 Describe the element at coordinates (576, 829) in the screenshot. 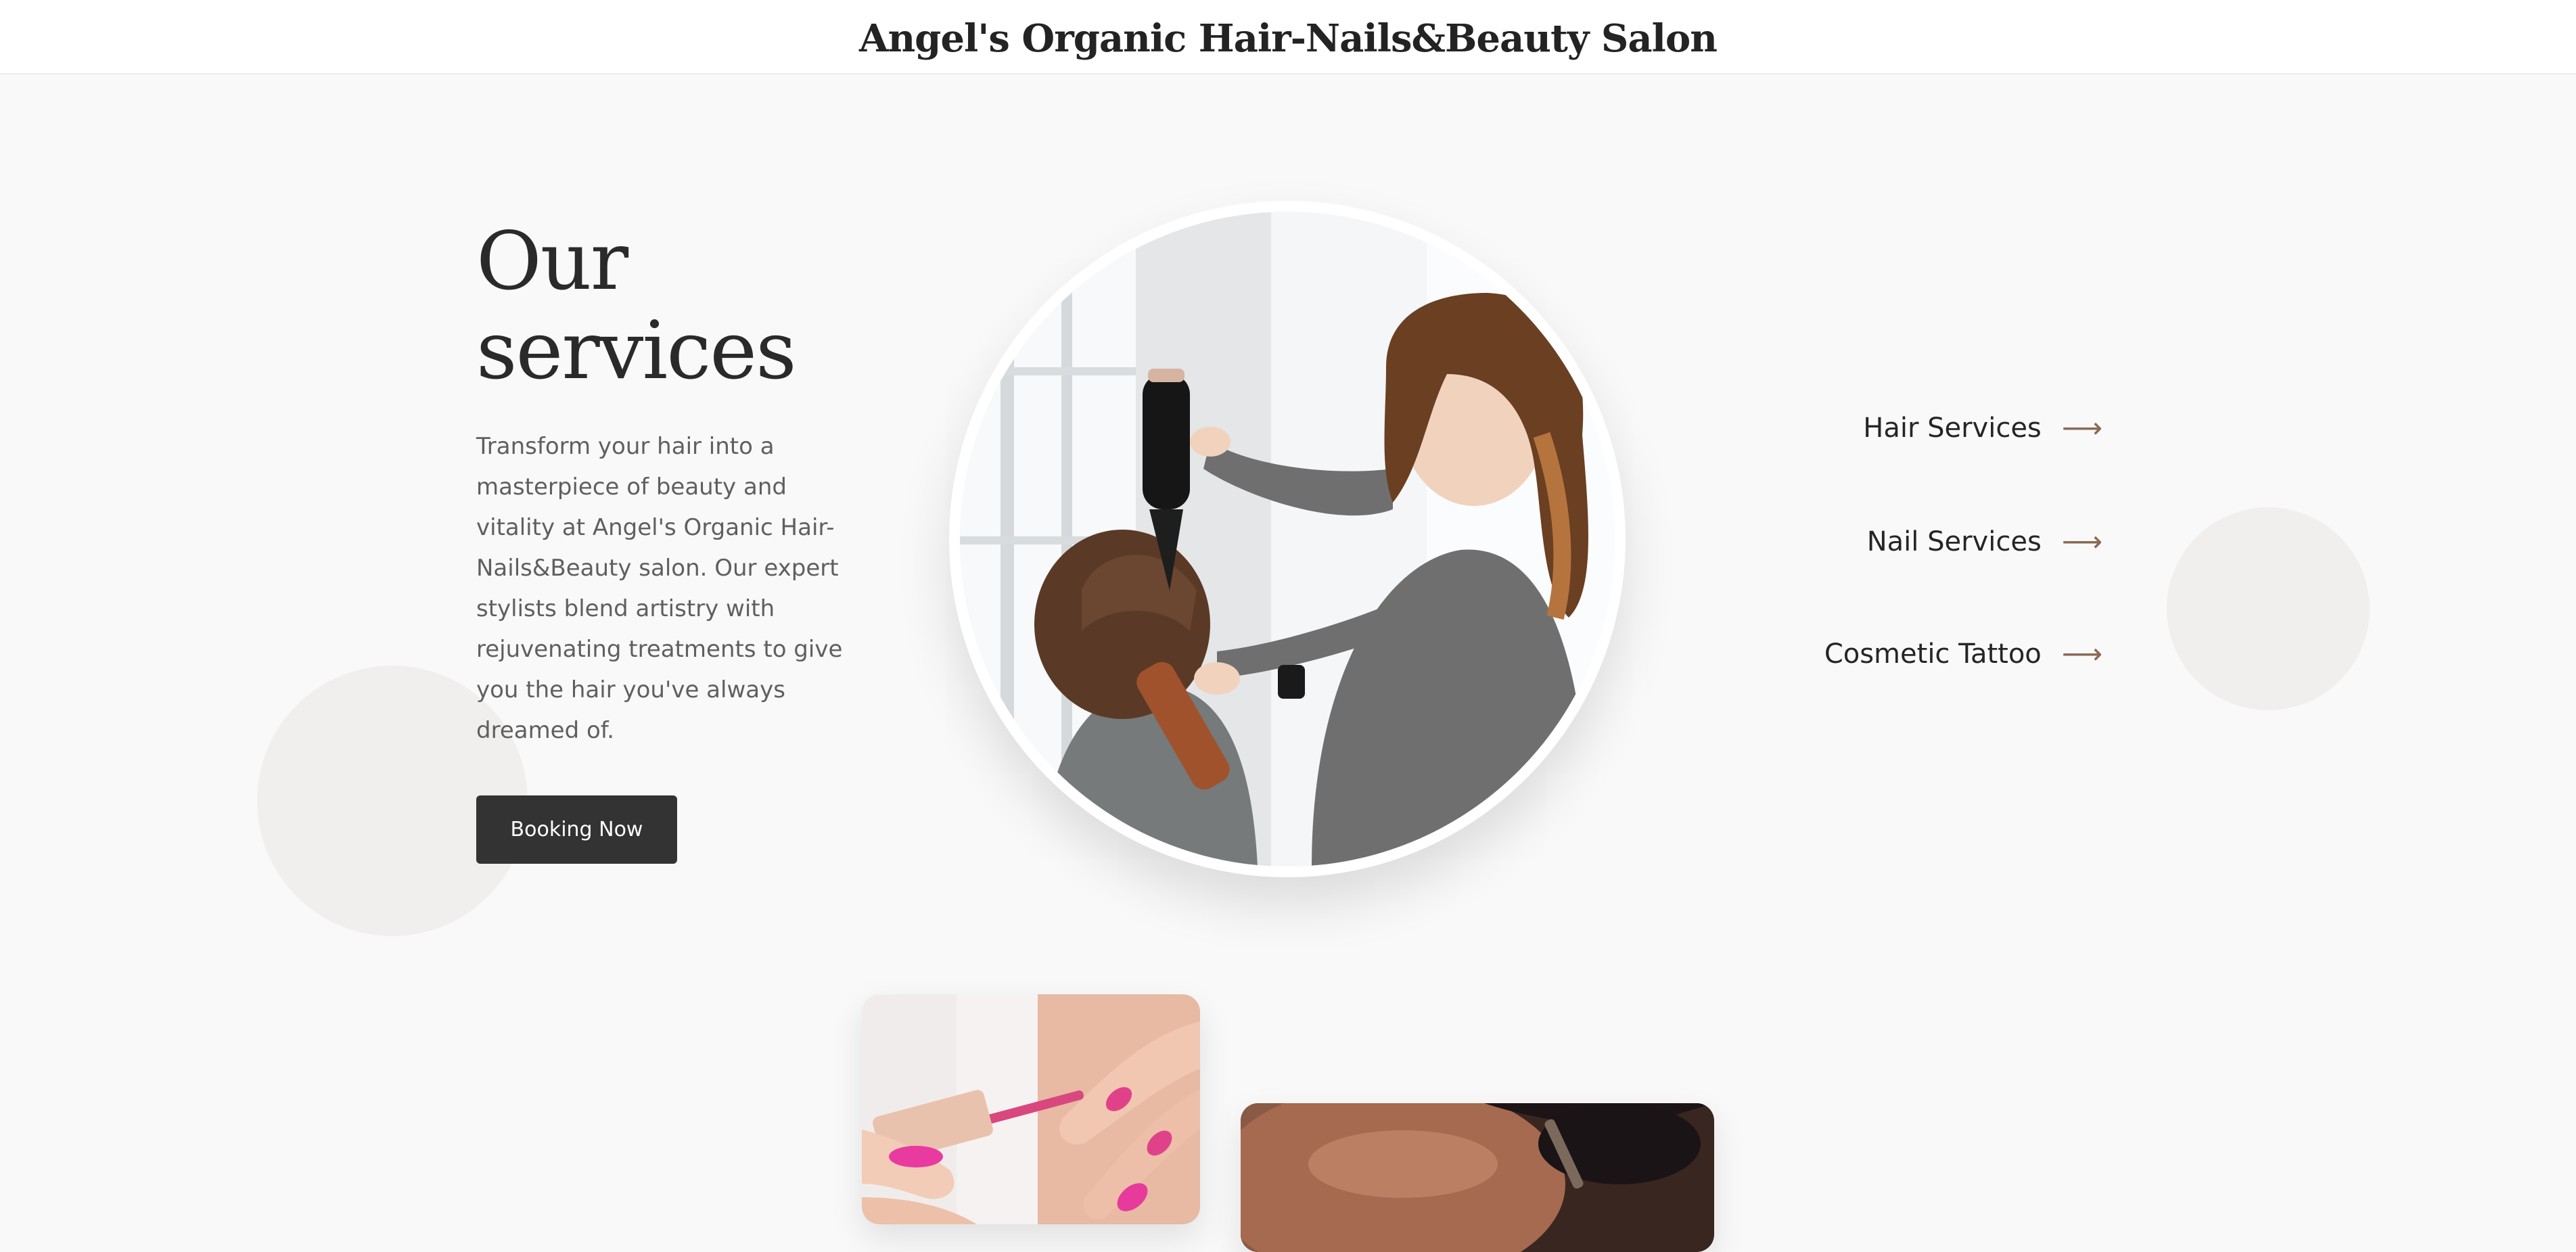

I see `booking-now-button: Booking Now` at that location.